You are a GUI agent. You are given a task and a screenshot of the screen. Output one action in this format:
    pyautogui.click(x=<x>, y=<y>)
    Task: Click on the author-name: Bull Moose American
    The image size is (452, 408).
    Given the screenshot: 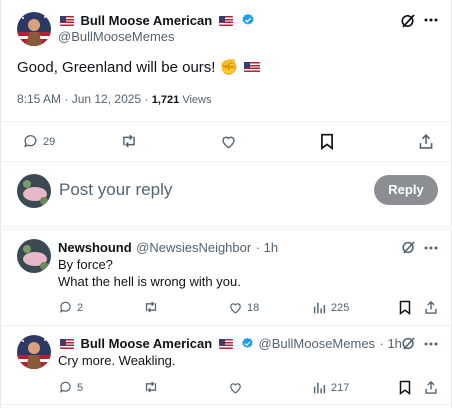 What is the action you would take?
    pyautogui.click(x=146, y=20)
    